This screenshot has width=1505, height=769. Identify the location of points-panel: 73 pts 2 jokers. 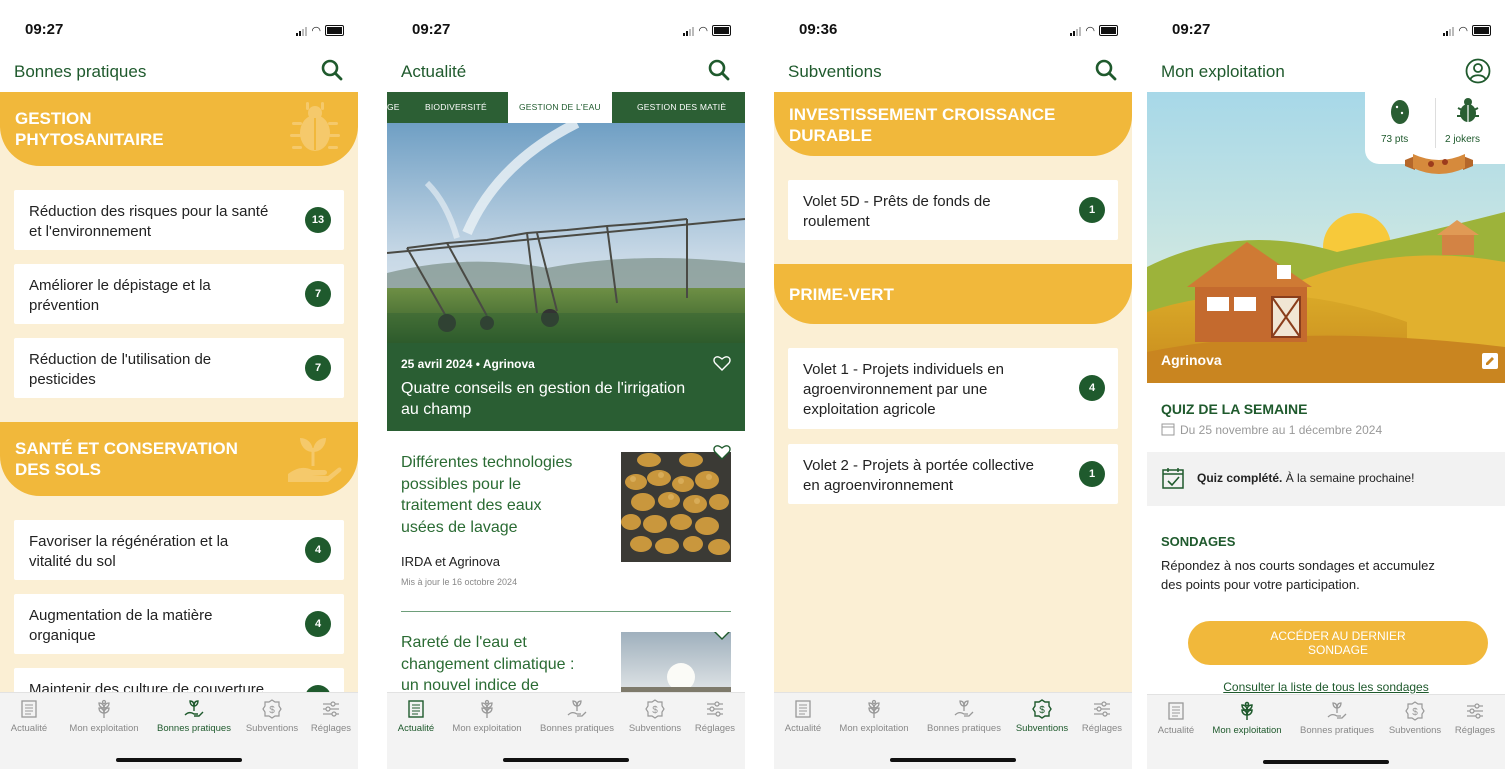
(1435, 133).